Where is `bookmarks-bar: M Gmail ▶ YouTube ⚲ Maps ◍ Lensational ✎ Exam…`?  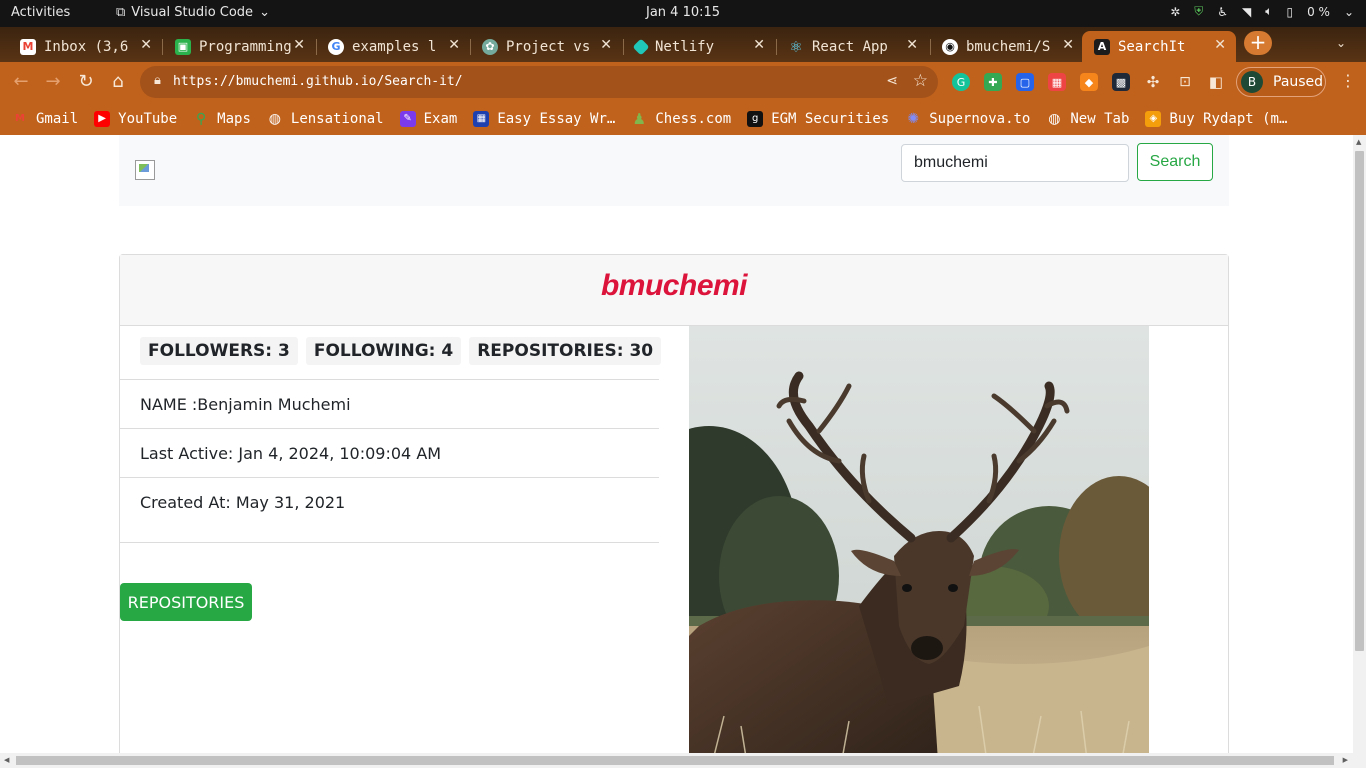
bookmarks-bar: M Gmail ▶ YouTube ⚲ Maps ◍ Lensational ✎ Exam… is located at coordinates (683, 118).